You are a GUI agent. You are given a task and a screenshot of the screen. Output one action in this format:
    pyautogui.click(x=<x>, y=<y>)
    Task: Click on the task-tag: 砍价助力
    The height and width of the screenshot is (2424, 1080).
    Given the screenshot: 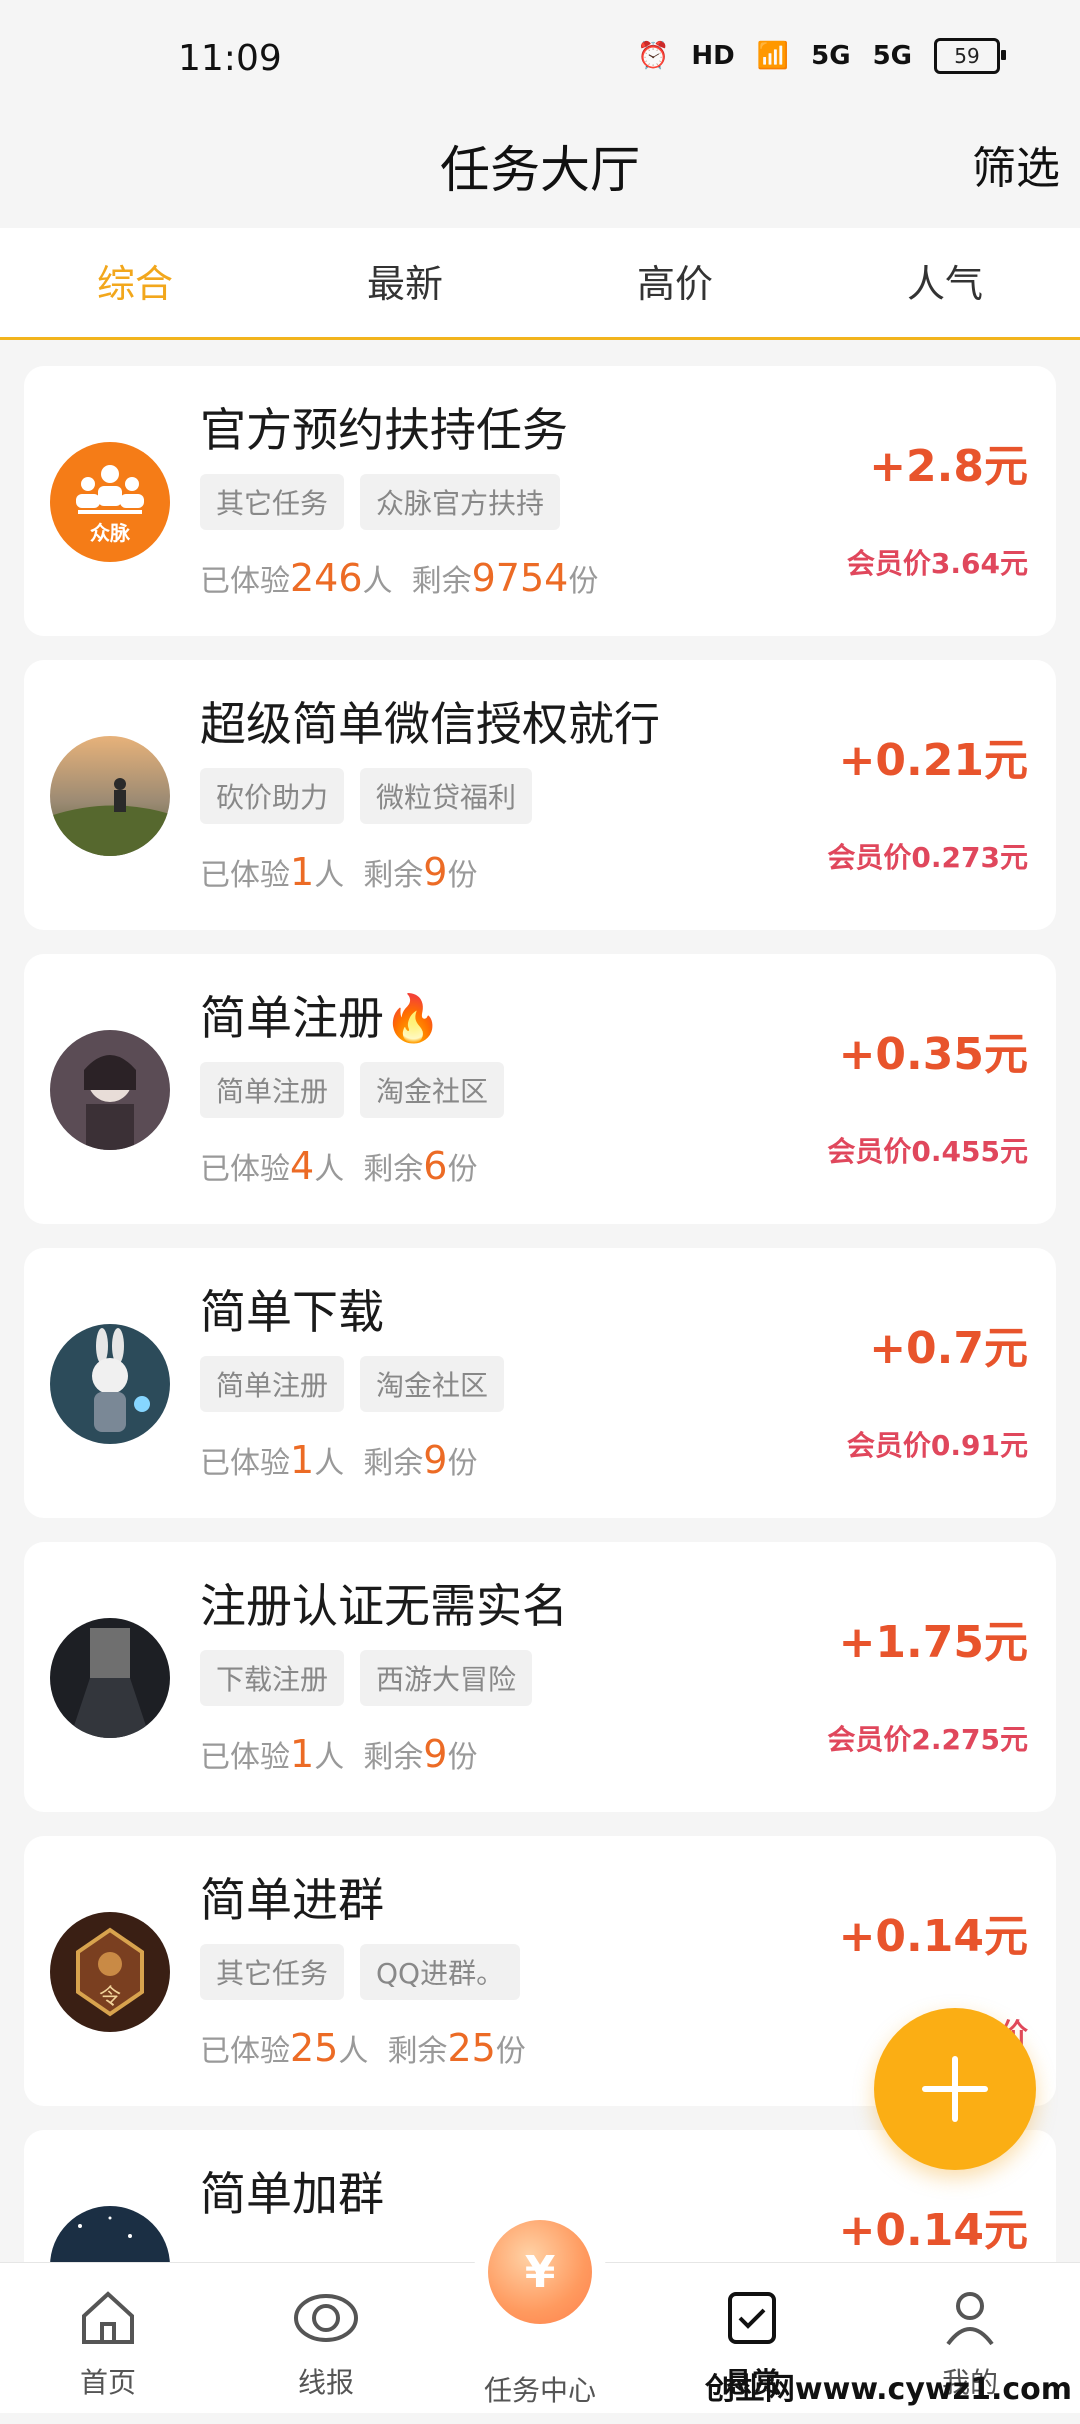 What is the action you would take?
    pyautogui.click(x=272, y=796)
    